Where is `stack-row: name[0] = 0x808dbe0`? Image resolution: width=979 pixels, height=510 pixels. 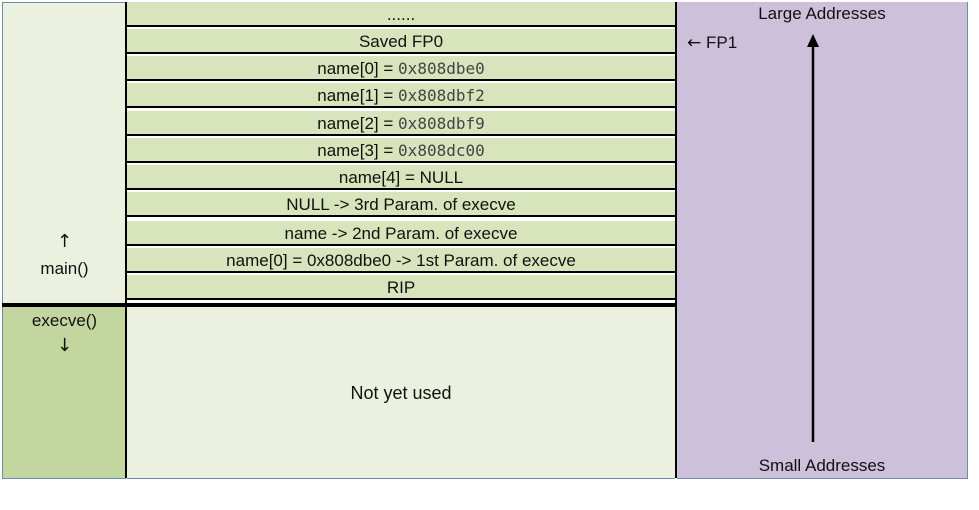 stack-row: name[0] = 0x808dbe0 is located at coordinates (401, 68).